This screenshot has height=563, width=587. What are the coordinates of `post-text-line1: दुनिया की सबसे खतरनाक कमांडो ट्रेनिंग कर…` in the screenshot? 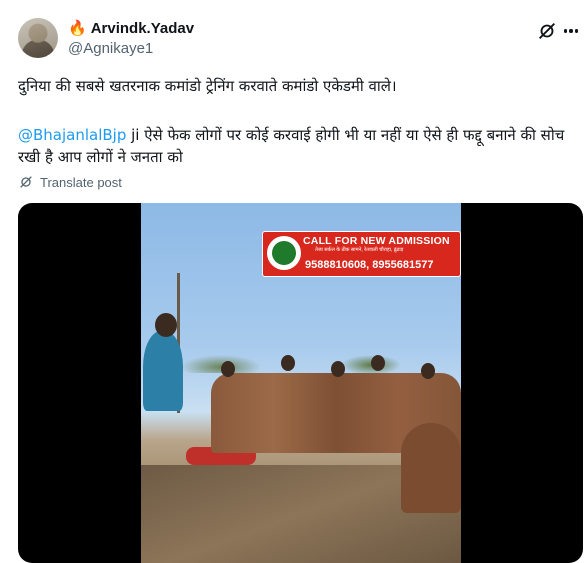 It's located at (207, 86).